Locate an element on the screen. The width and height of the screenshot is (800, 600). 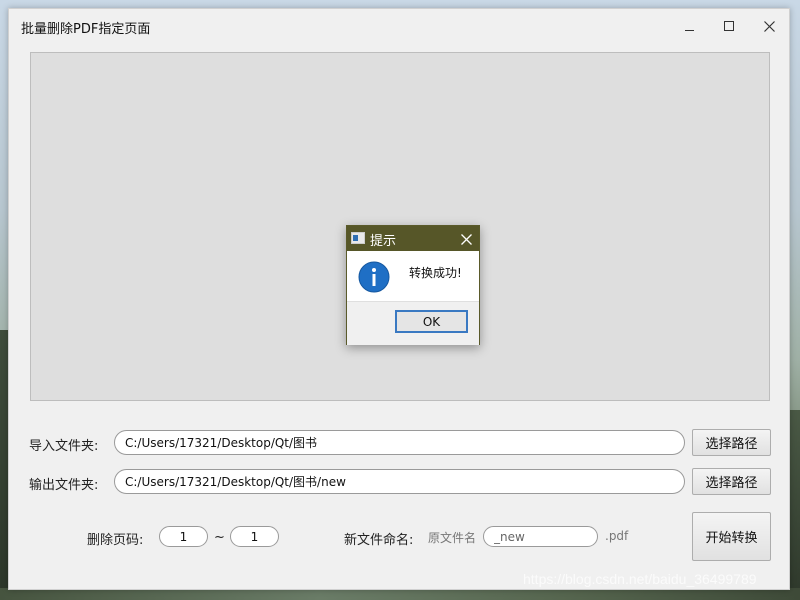
maximize-icon is located at coordinates (729, 26).